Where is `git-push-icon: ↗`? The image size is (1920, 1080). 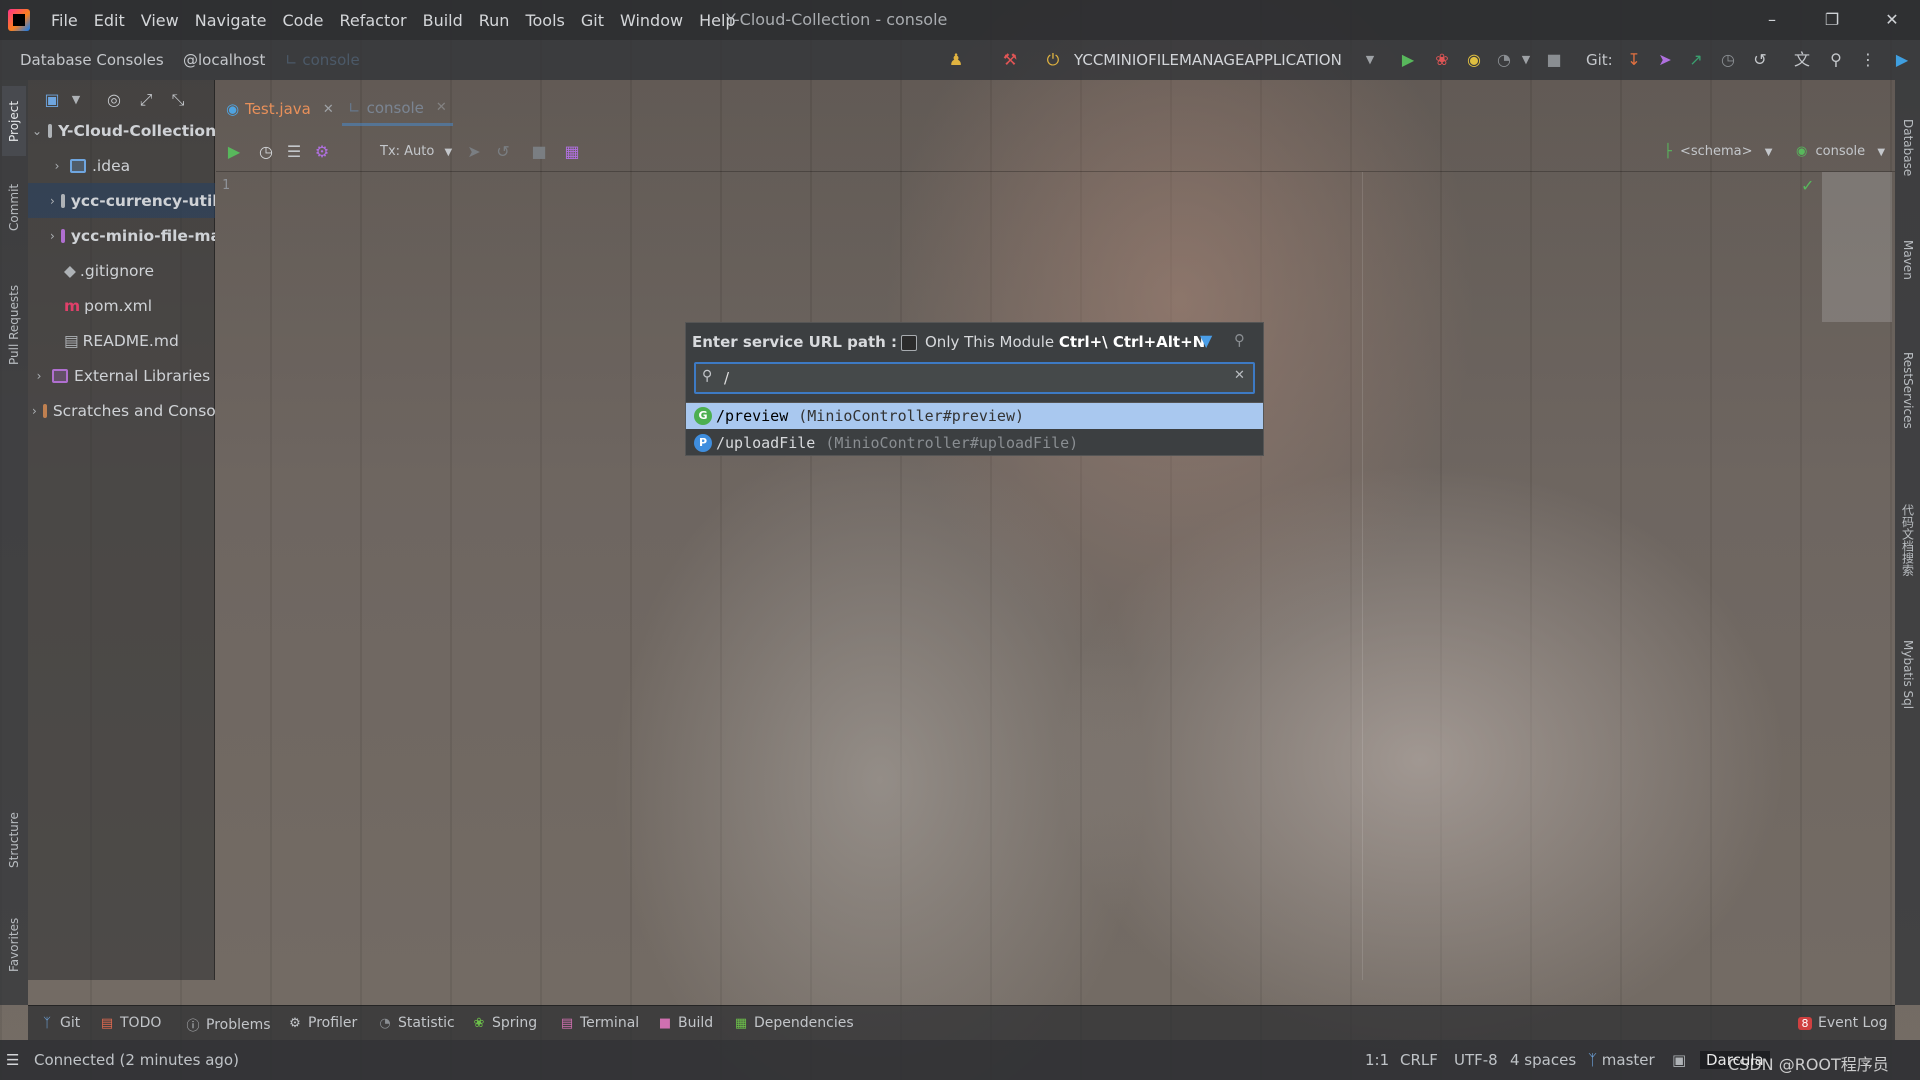 git-push-icon: ↗ is located at coordinates (1696, 60).